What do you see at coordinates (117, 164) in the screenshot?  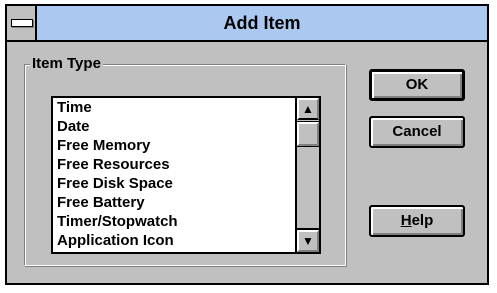 I see `list-item: Free Resources` at bounding box center [117, 164].